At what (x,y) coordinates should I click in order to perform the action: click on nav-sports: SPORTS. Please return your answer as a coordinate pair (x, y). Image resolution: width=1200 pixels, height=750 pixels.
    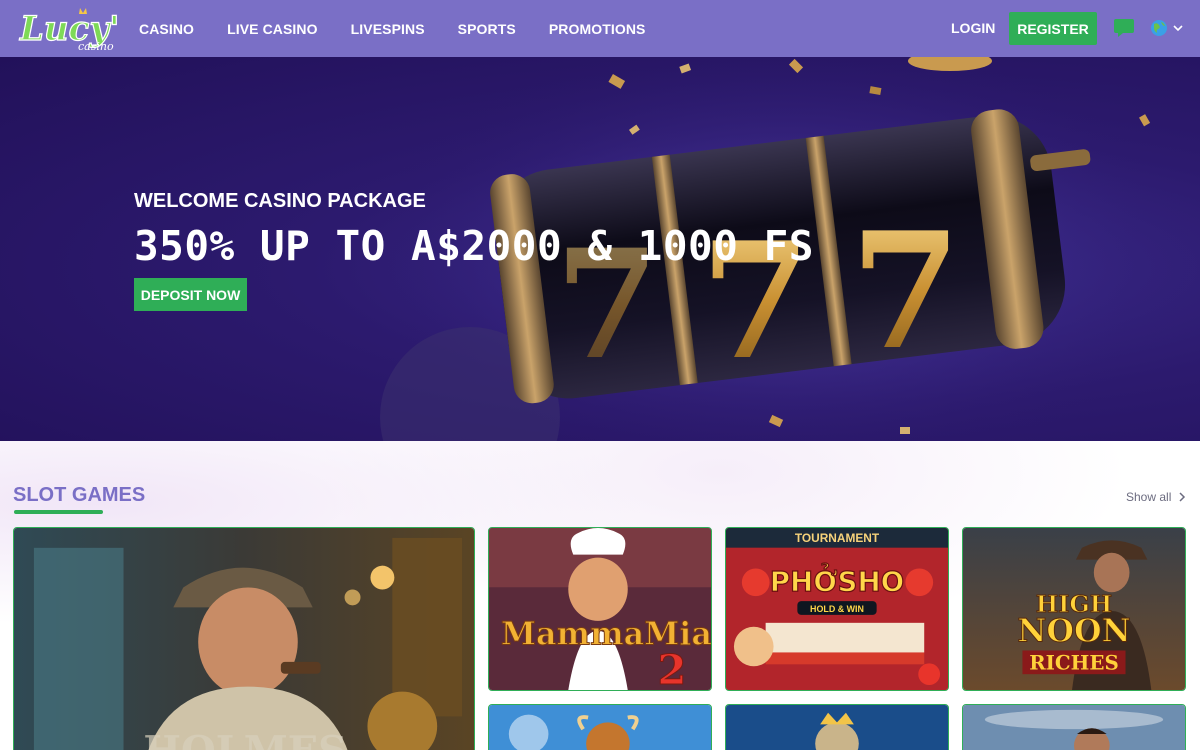
    Looking at the image, I should click on (487, 29).